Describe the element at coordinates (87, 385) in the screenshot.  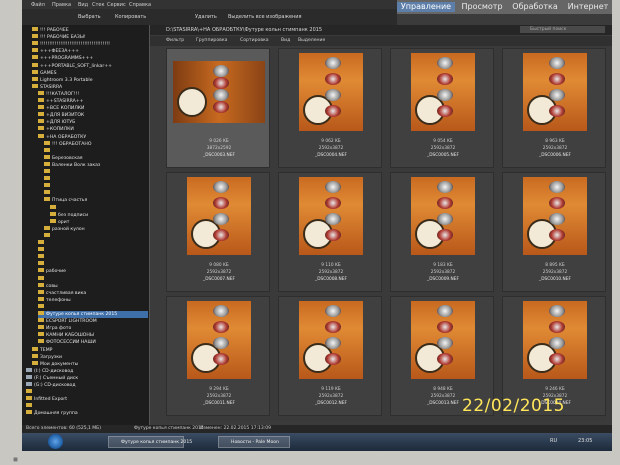
I see `tree-item: (G:) CD-дисковод` at that location.